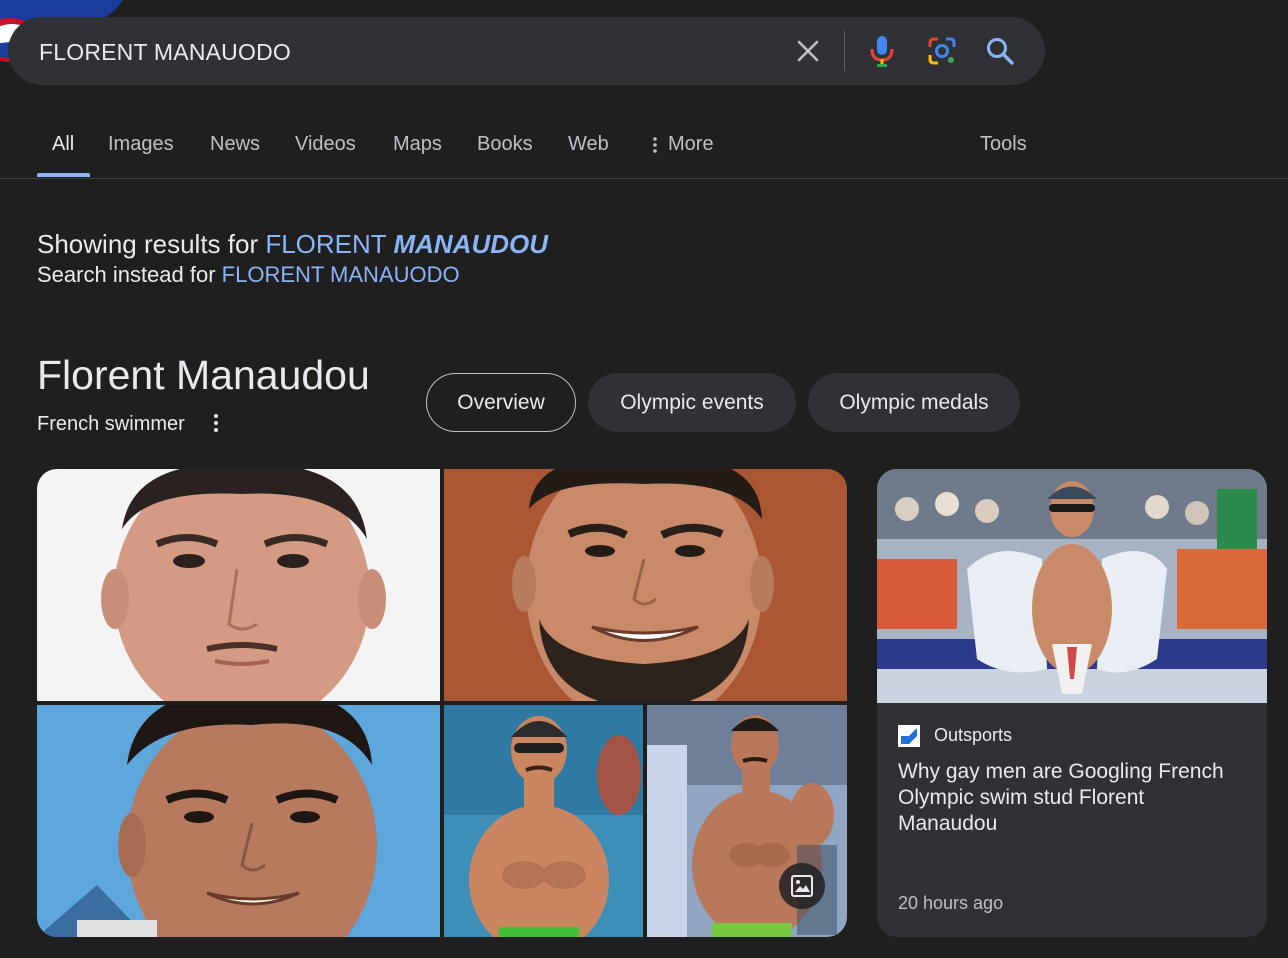  Describe the element at coordinates (325, 144) in the screenshot. I see `tab-videos: Videos` at that location.